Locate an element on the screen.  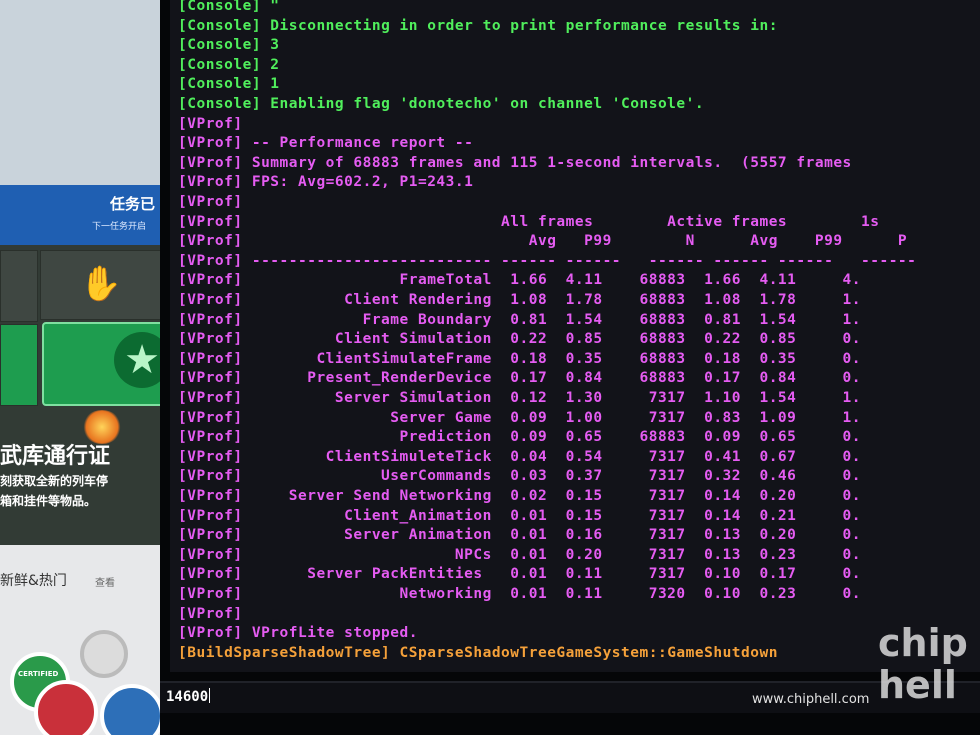
console-line: [VProf] -- Performance report -- is located at coordinates (325, 143).